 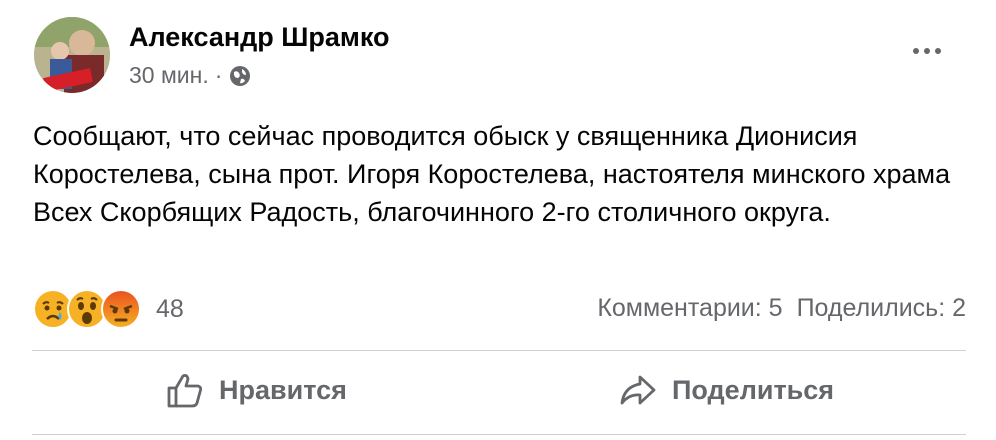 What do you see at coordinates (927, 51) in the screenshot?
I see `more-options-icon` at bounding box center [927, 51].